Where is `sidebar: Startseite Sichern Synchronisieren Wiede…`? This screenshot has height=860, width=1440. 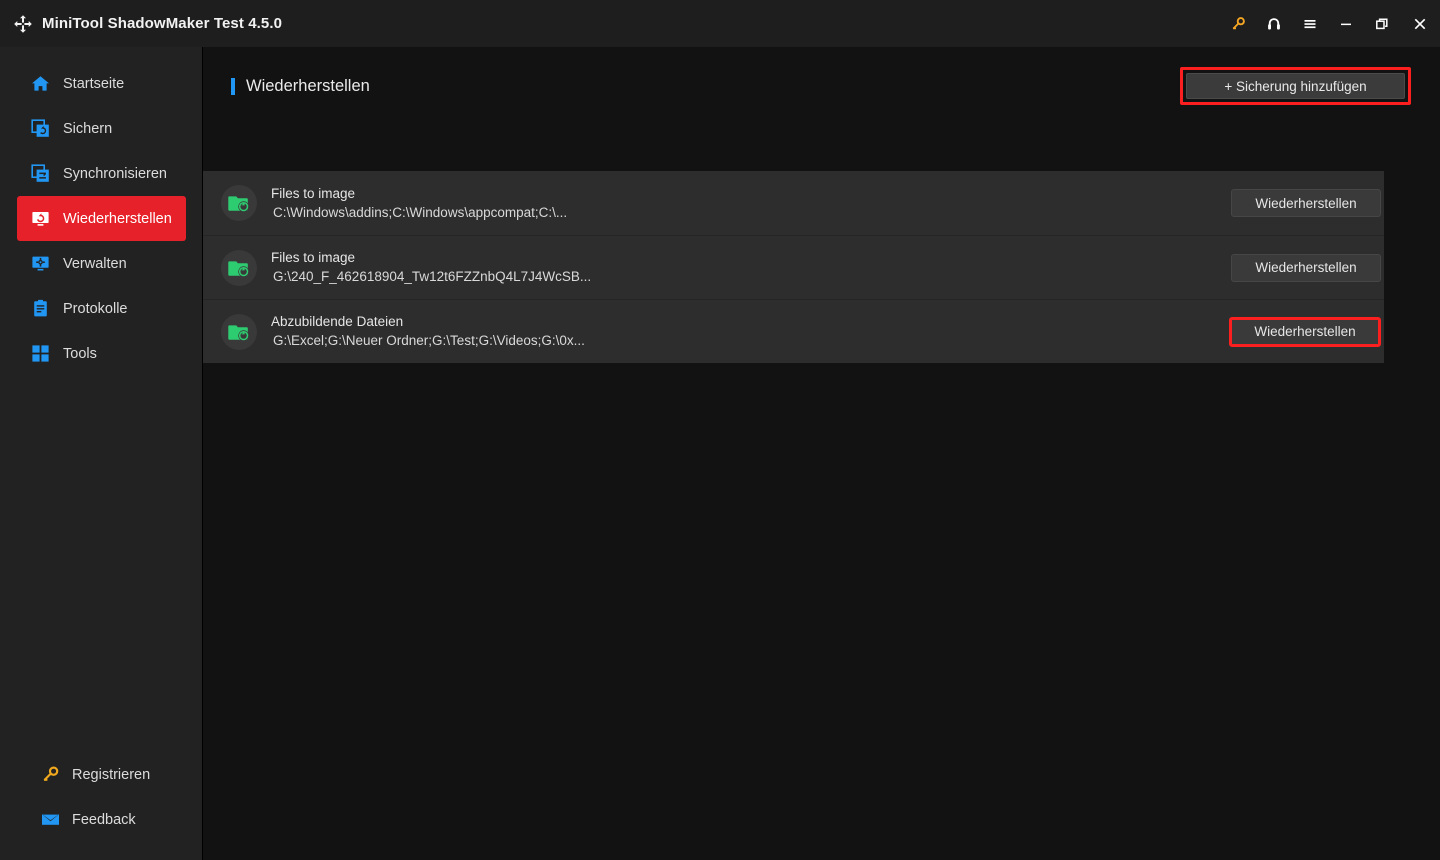
sidebar: Startseite Sichern Synchronisieren Wiede… is located at coordinates (101, 453).